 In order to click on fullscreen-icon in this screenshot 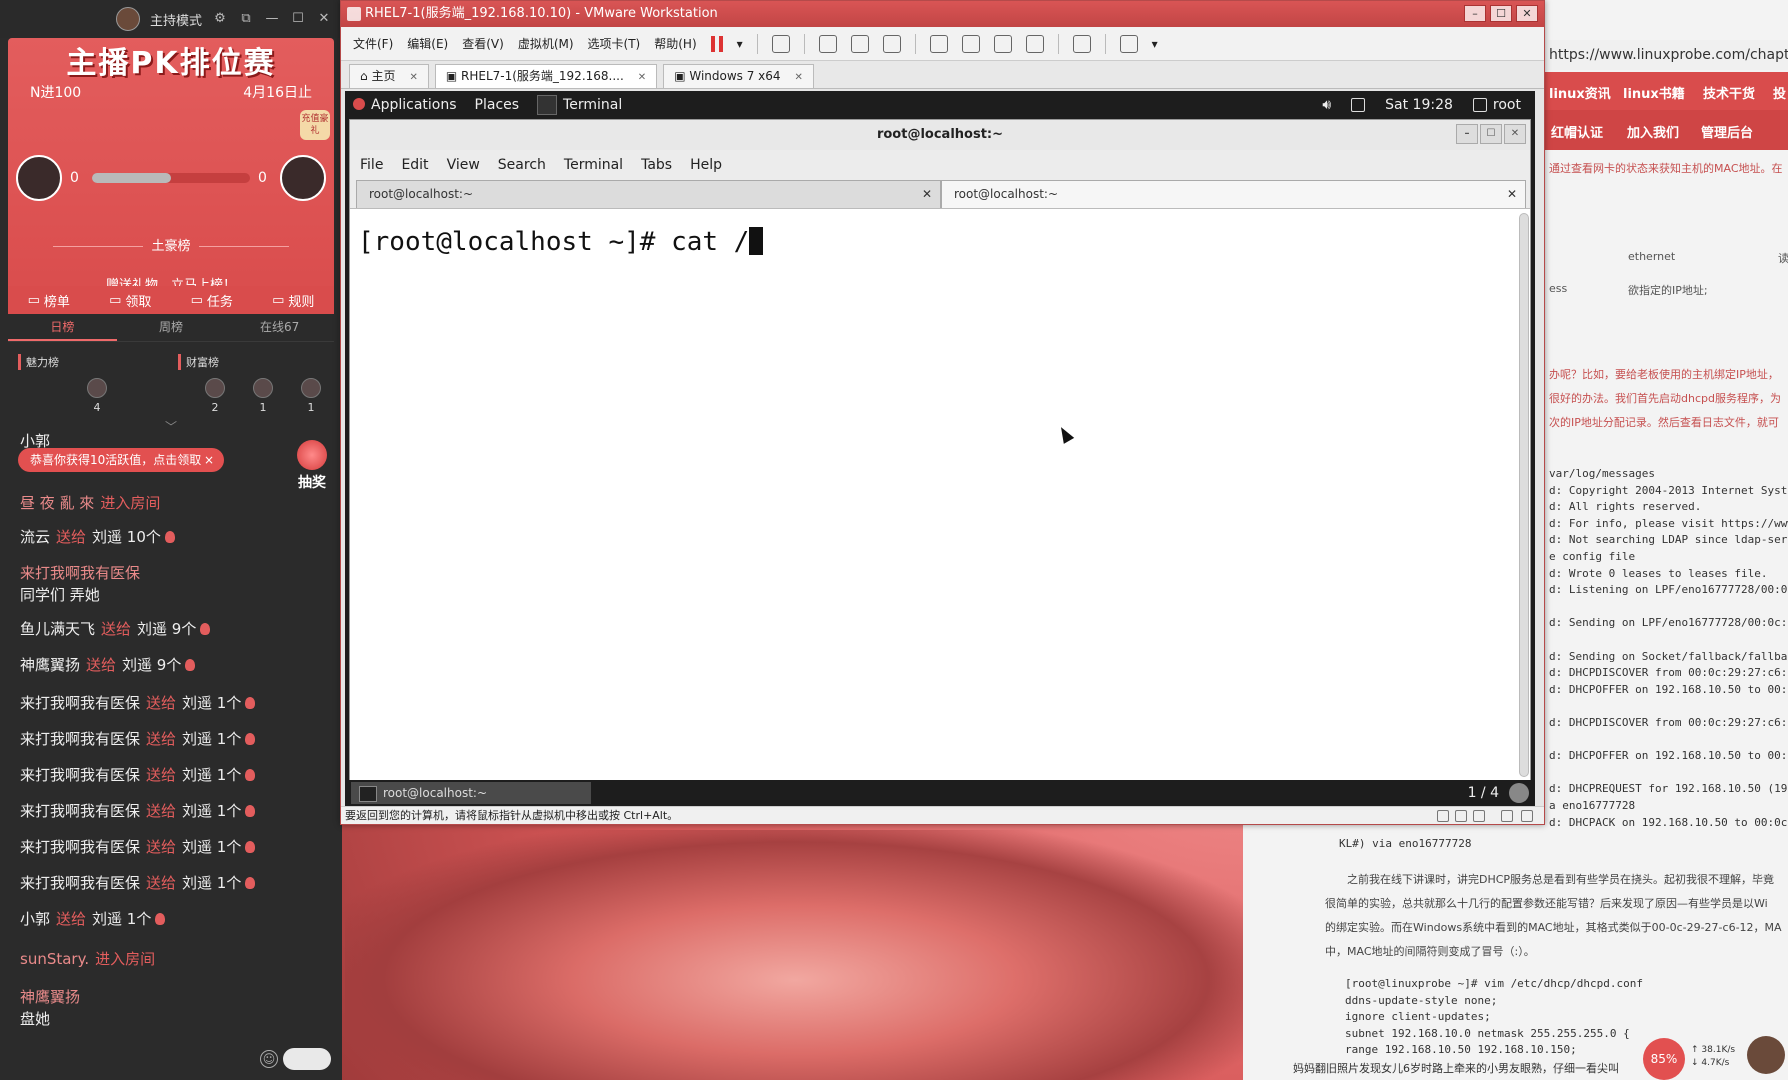, I will do `click(1002, 43)`.